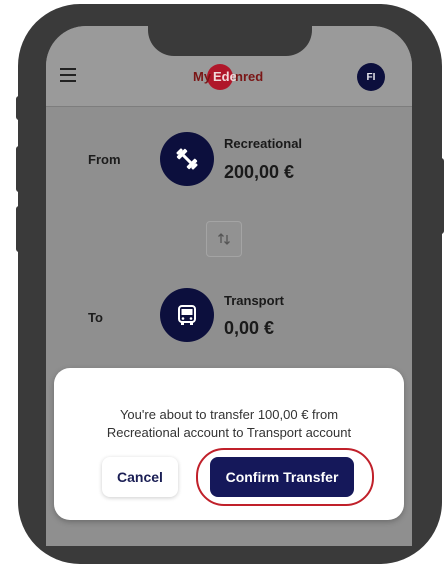  Describe the element at coordinates (254, 300) in the screenshot. I see `to-account-name: Transport` at that location.